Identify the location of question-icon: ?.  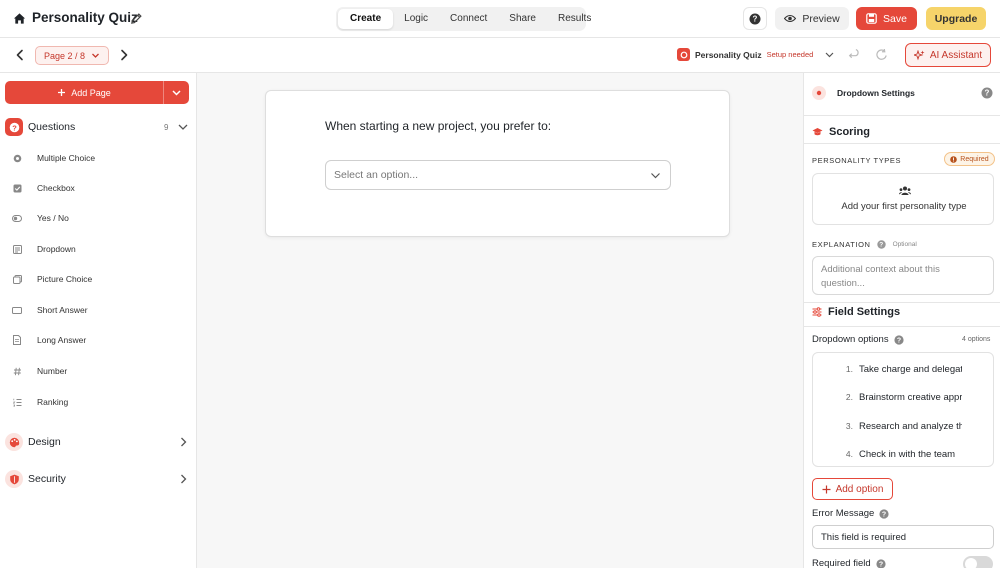
(14, 127).